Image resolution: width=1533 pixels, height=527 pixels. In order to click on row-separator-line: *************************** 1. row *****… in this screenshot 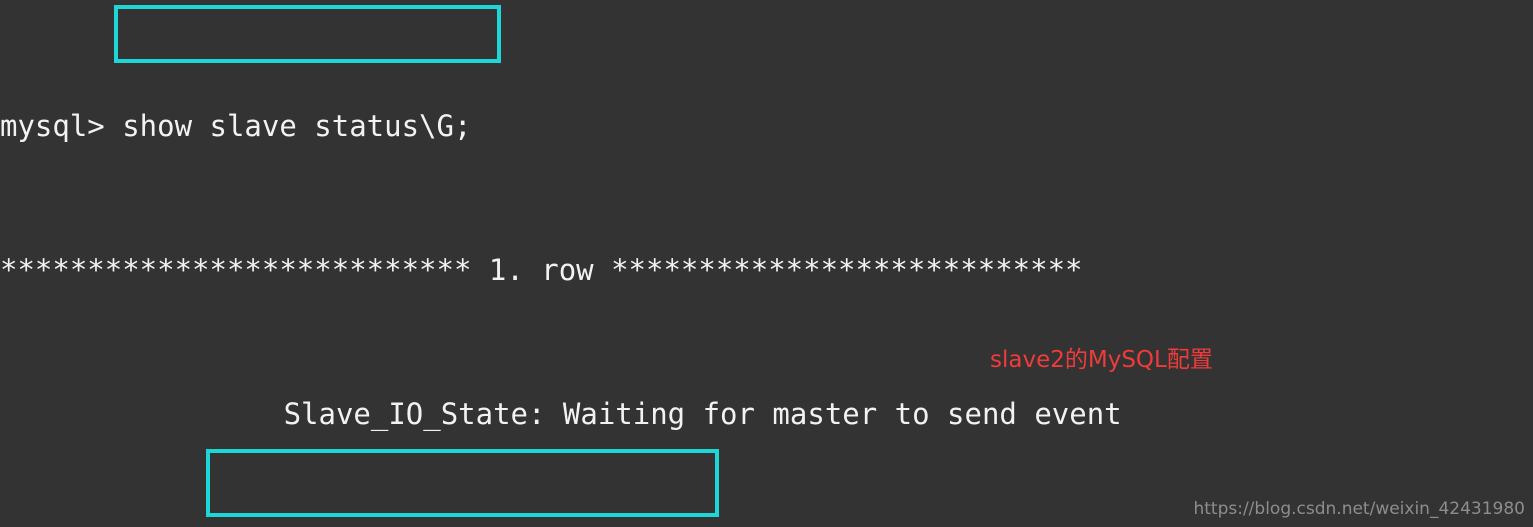, I will do `click(541, 270)`.